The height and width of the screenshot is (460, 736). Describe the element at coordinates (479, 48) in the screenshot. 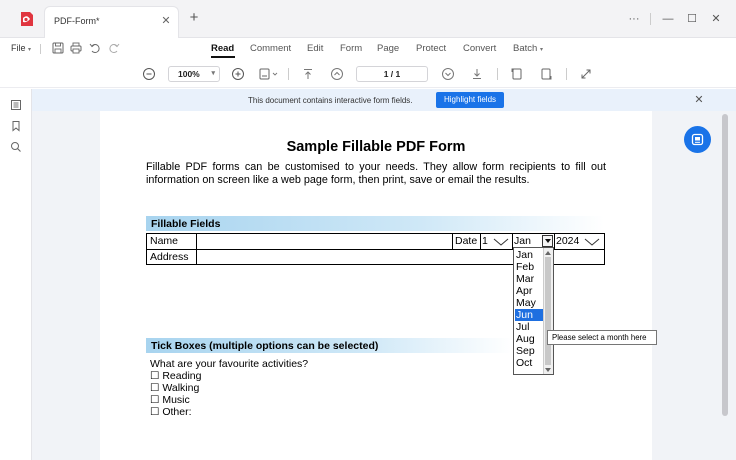

I see `menu-convert: Convert` at that location.